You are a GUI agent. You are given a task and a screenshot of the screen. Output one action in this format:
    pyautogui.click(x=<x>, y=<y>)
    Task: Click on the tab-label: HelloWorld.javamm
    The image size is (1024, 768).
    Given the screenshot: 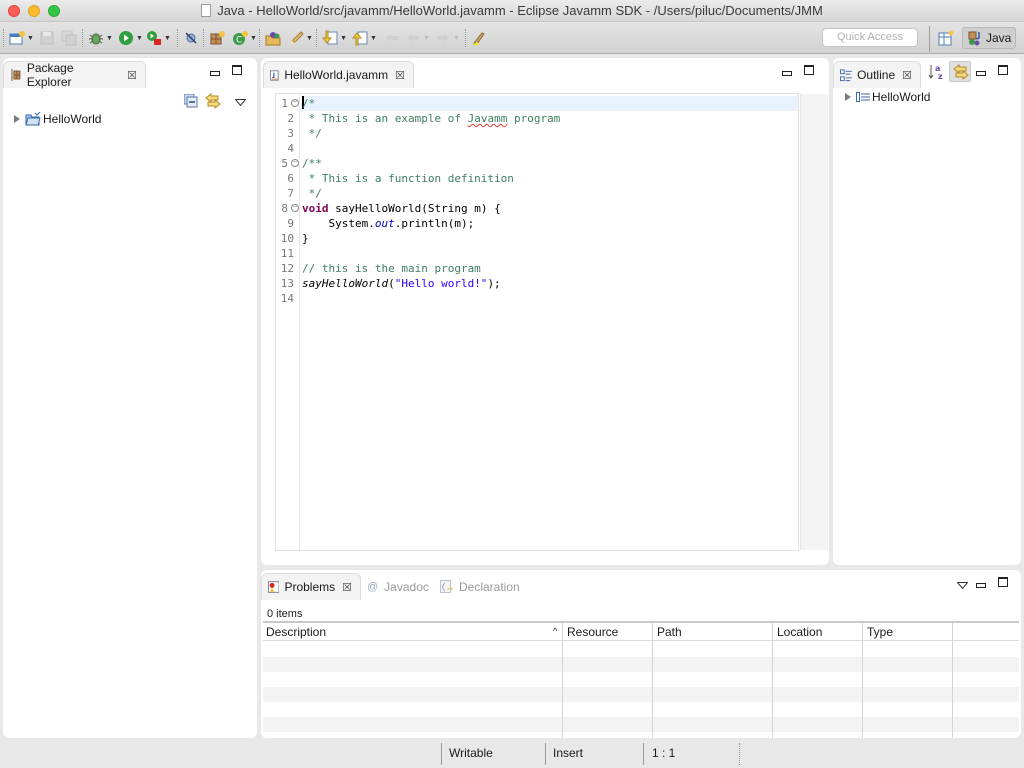 What is the action you would take?
    pyautogui.click(x=336, y=75)
    